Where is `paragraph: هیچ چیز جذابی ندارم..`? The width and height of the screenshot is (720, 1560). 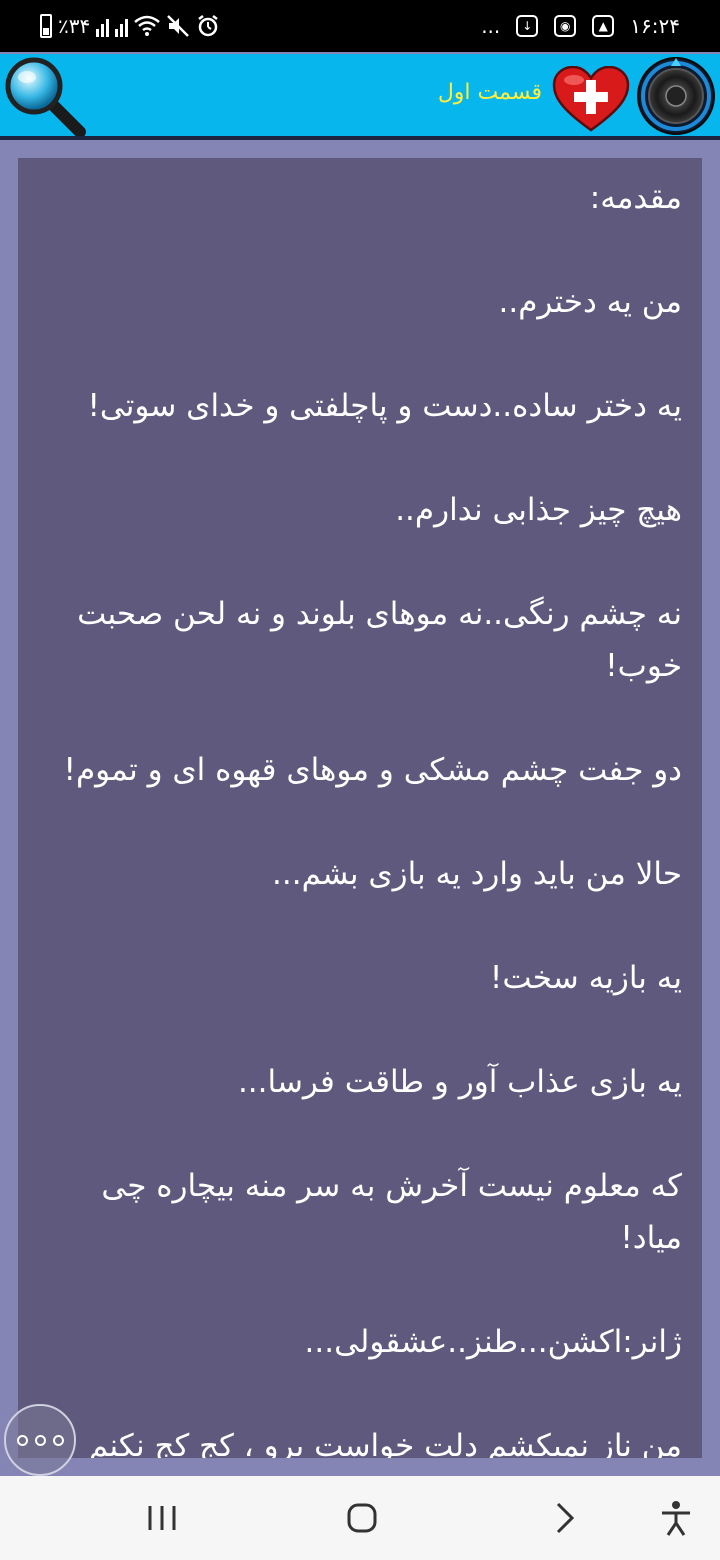 paragraph: هیچ چیز جذابی ندارم.. is located at coordinates (538, 510).